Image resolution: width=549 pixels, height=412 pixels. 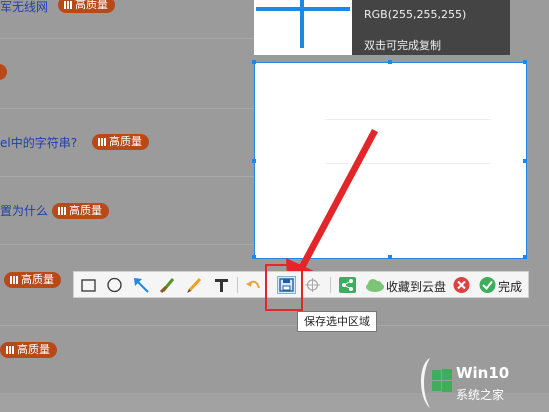 I want to click on save-highlight-box, so click(x=284, y=287).